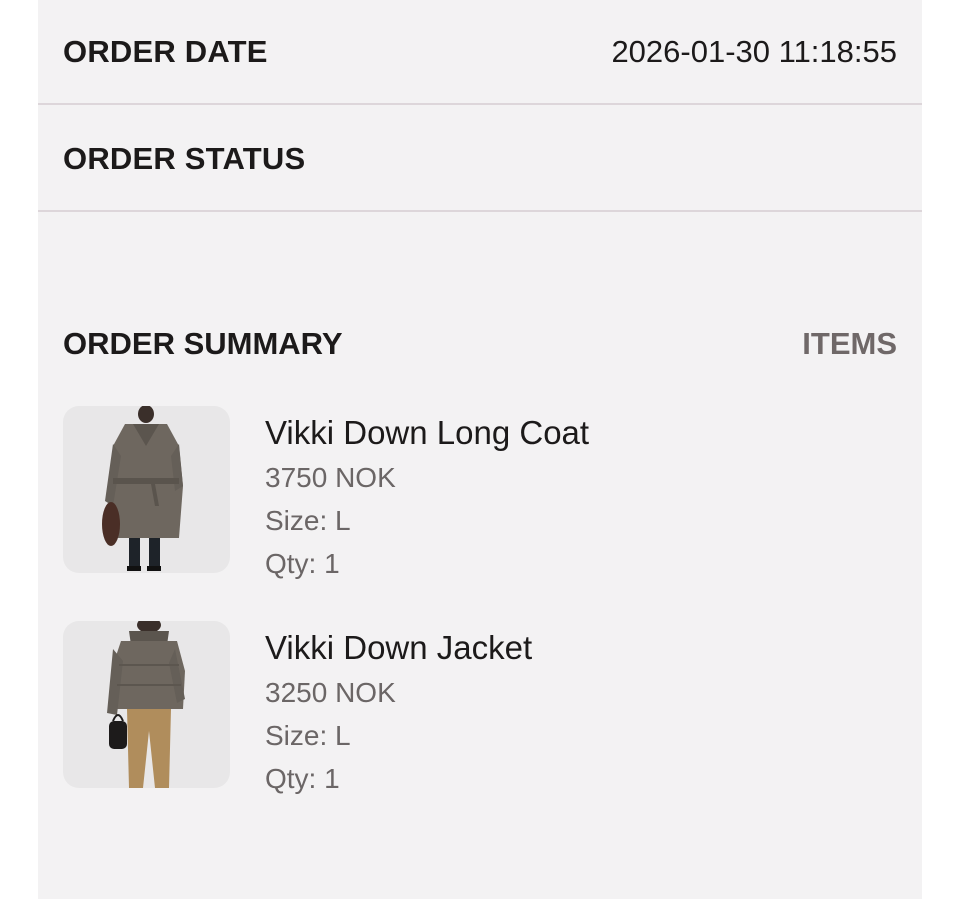 The width and height of the screenshot is (960, 899). Describe the element at coordinates (330, 692) in the screenshot. I see `item-price: 3250 NOK` at that location.